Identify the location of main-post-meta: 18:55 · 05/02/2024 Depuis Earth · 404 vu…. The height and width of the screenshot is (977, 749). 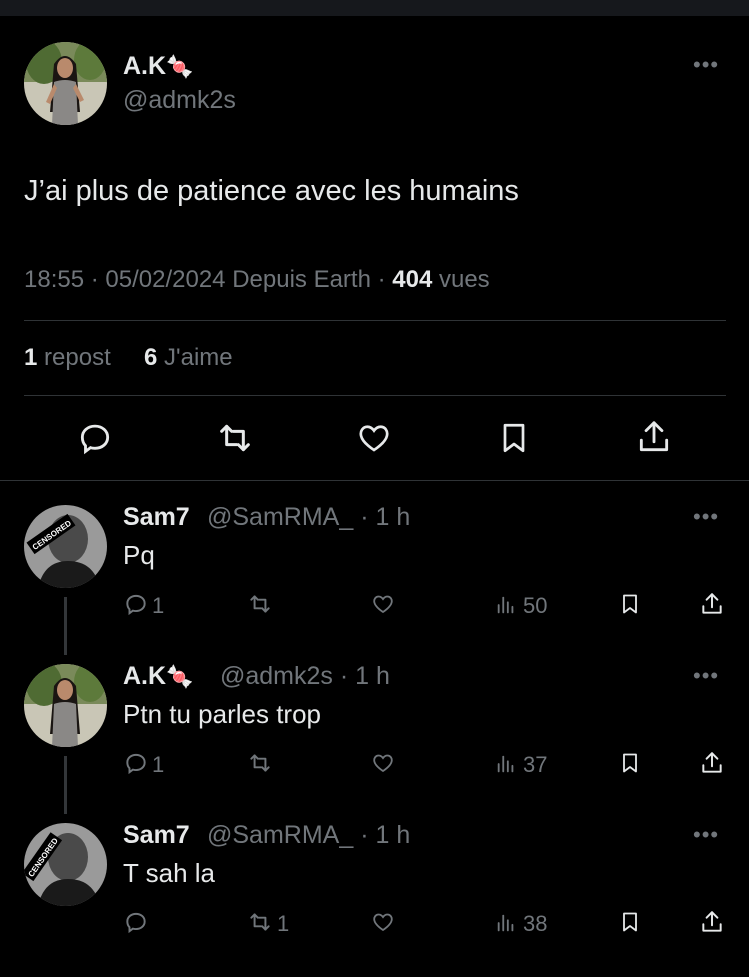
(257, 279).